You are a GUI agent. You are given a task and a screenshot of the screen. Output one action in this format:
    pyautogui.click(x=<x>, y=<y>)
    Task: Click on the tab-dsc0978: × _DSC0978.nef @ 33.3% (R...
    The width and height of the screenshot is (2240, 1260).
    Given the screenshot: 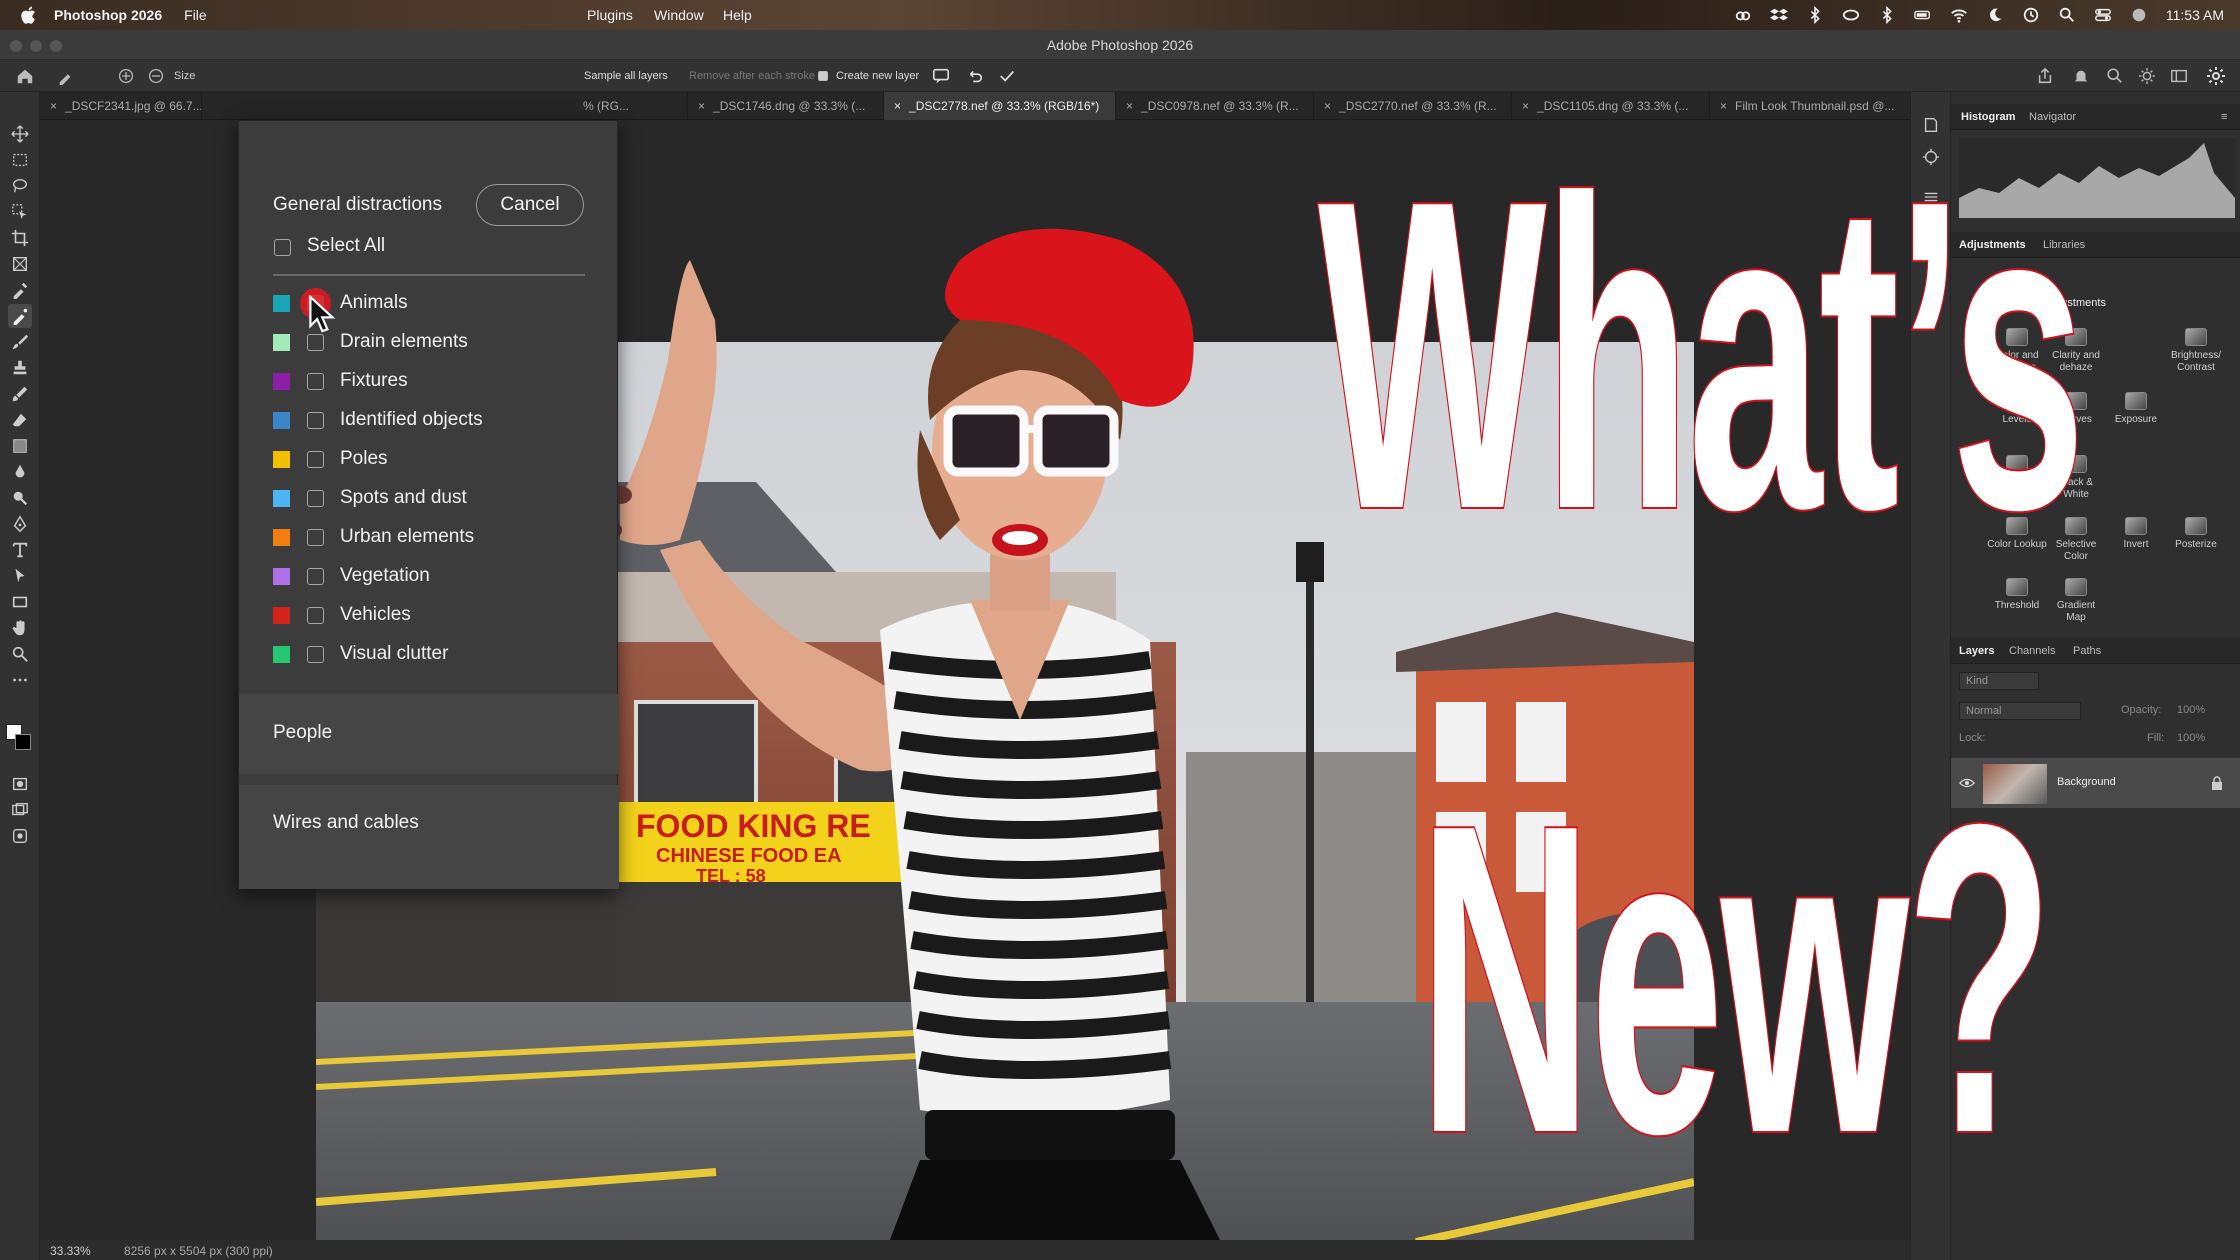 What is the action you would take?
    pyautogui.click(x=1215, y=106)
    